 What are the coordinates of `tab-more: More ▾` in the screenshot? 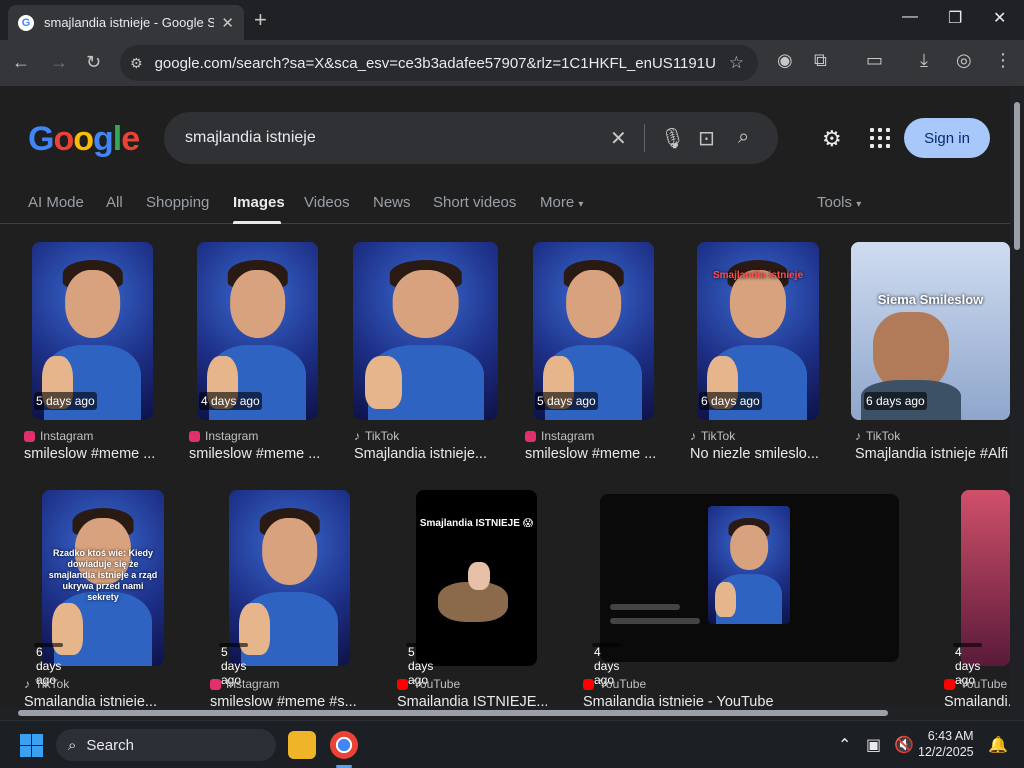 It's located at (561, 202).